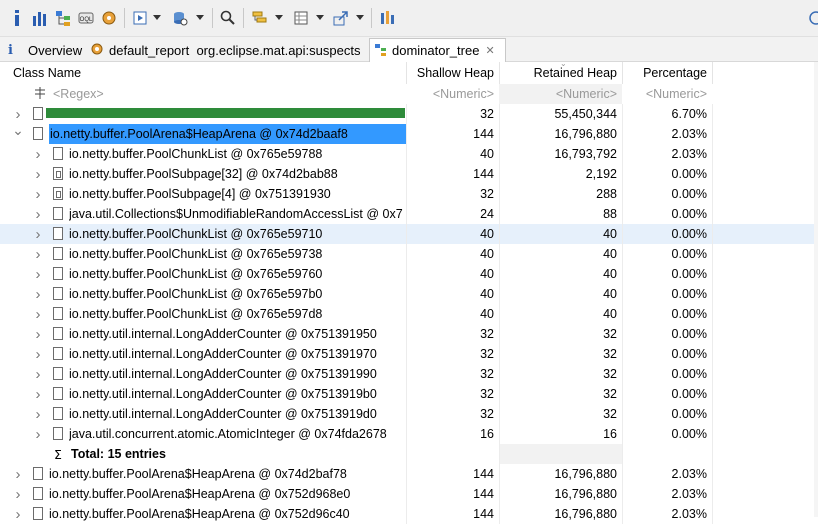  I want to click on histogram-icon, so click(40, 18).